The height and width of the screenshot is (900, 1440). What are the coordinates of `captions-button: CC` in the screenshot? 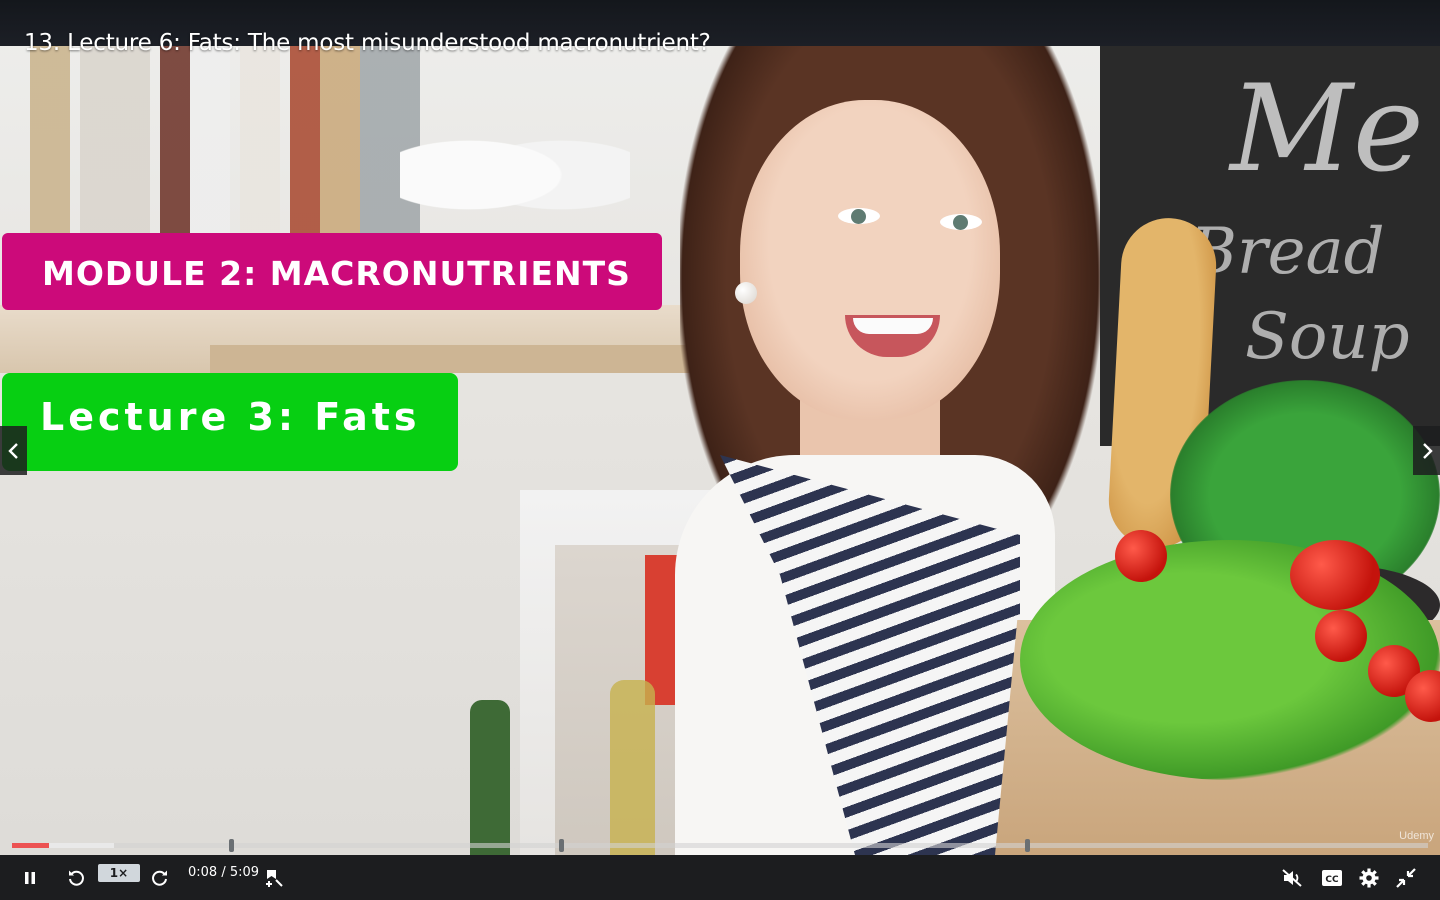 It's located at (1332, 877).